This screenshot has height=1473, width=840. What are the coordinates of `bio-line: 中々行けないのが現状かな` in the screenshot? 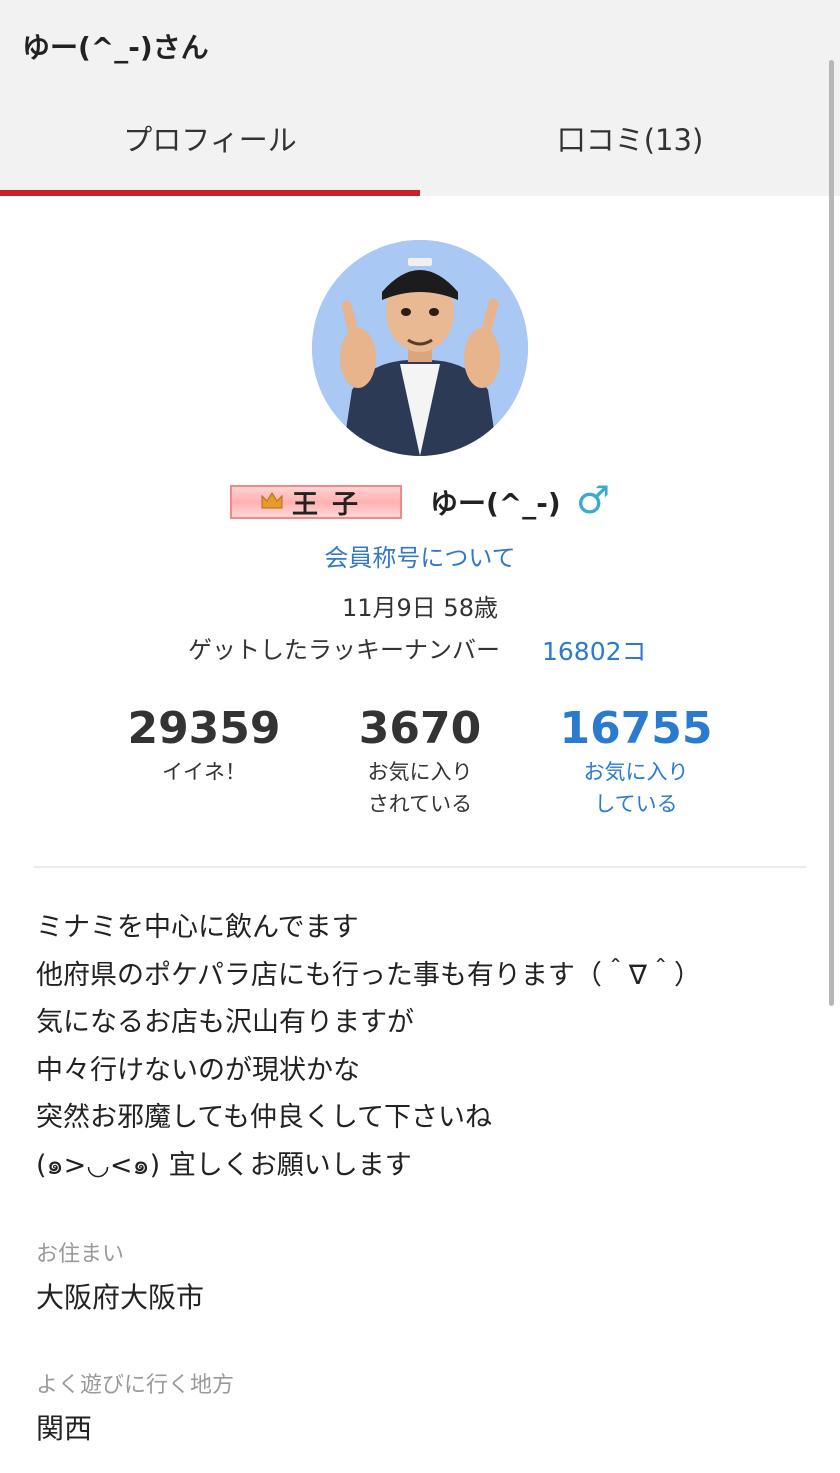 It's located at (198, 1070).